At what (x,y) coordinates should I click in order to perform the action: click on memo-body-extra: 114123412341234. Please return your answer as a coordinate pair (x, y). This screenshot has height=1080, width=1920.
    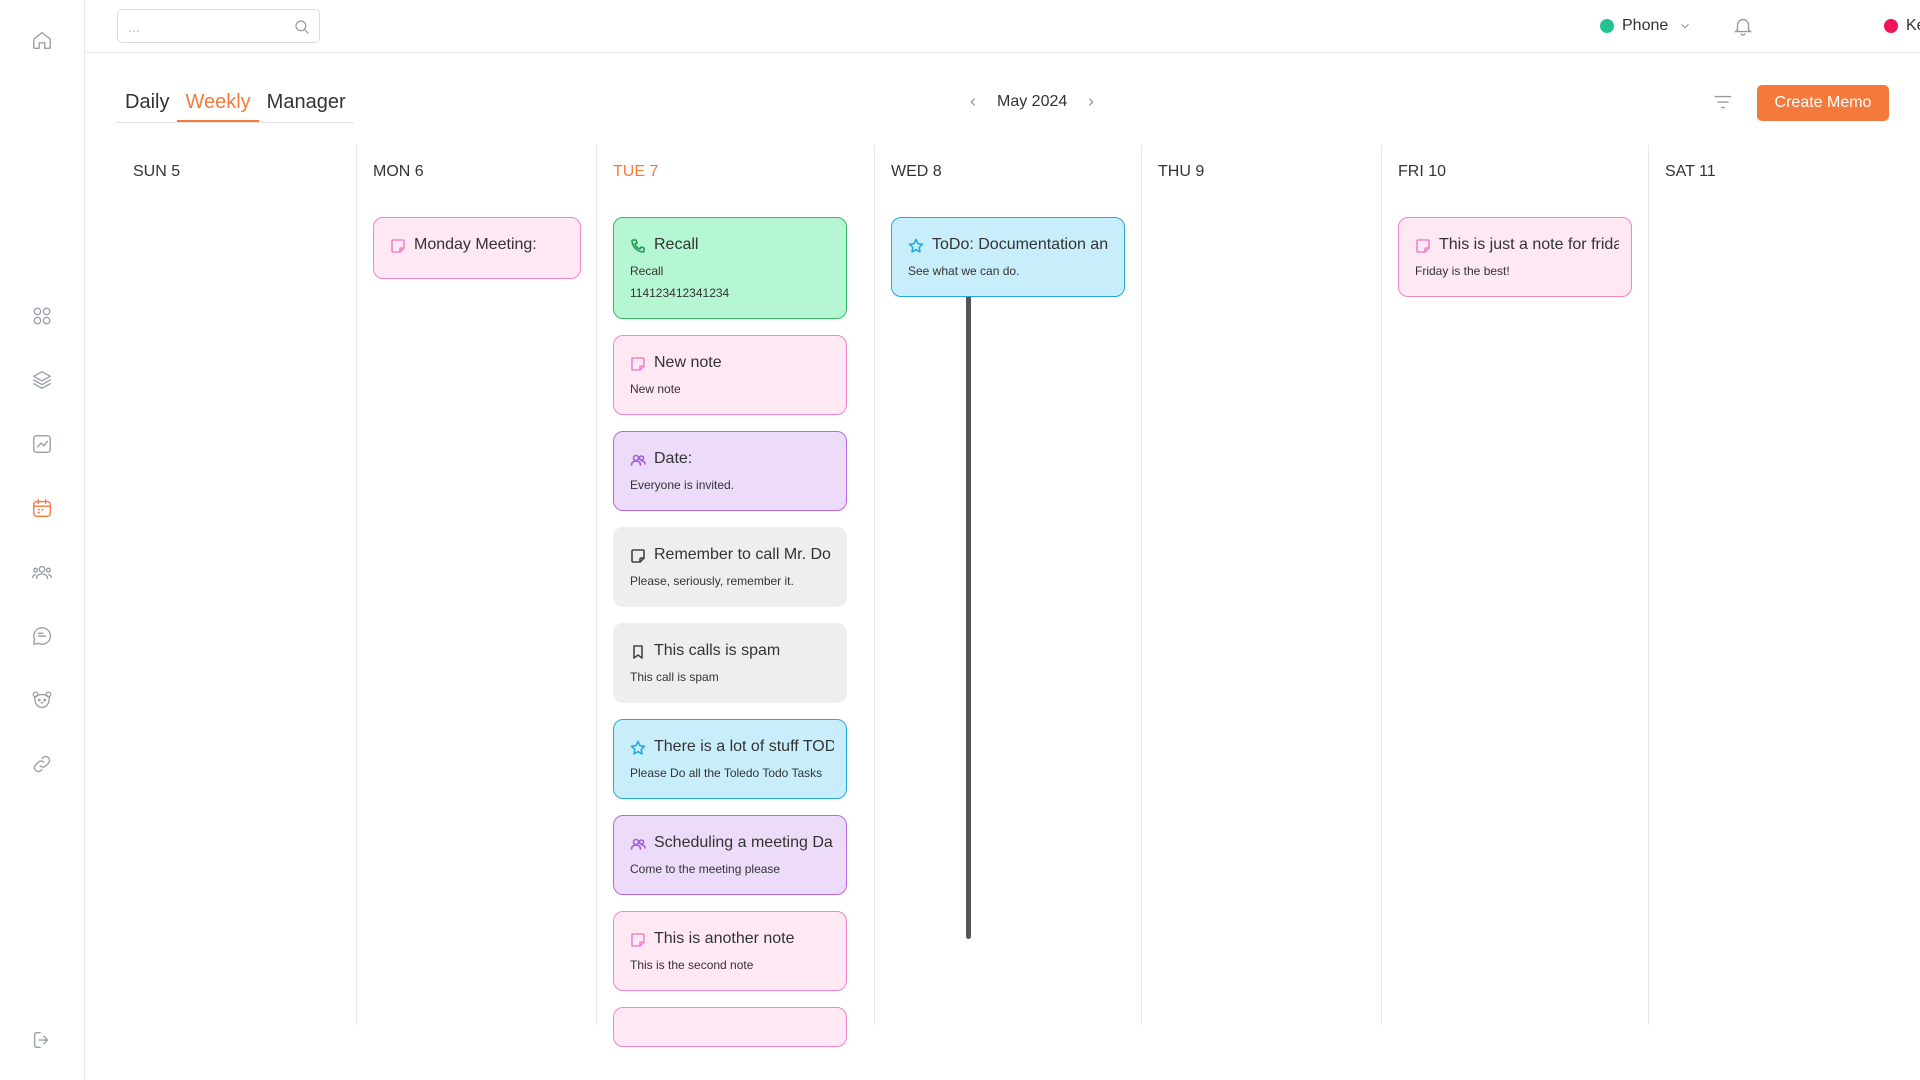
    Looking at the image, I should click on (680, 293).